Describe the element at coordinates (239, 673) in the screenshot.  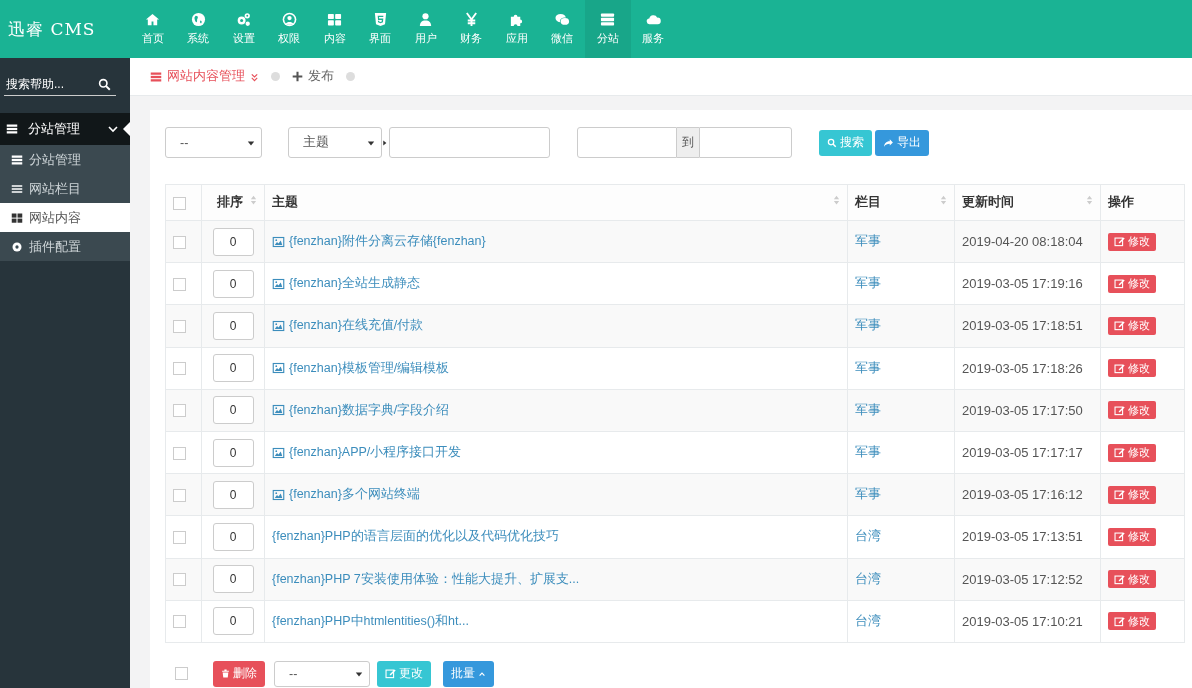
I see `delete-button: 删除` at that location.